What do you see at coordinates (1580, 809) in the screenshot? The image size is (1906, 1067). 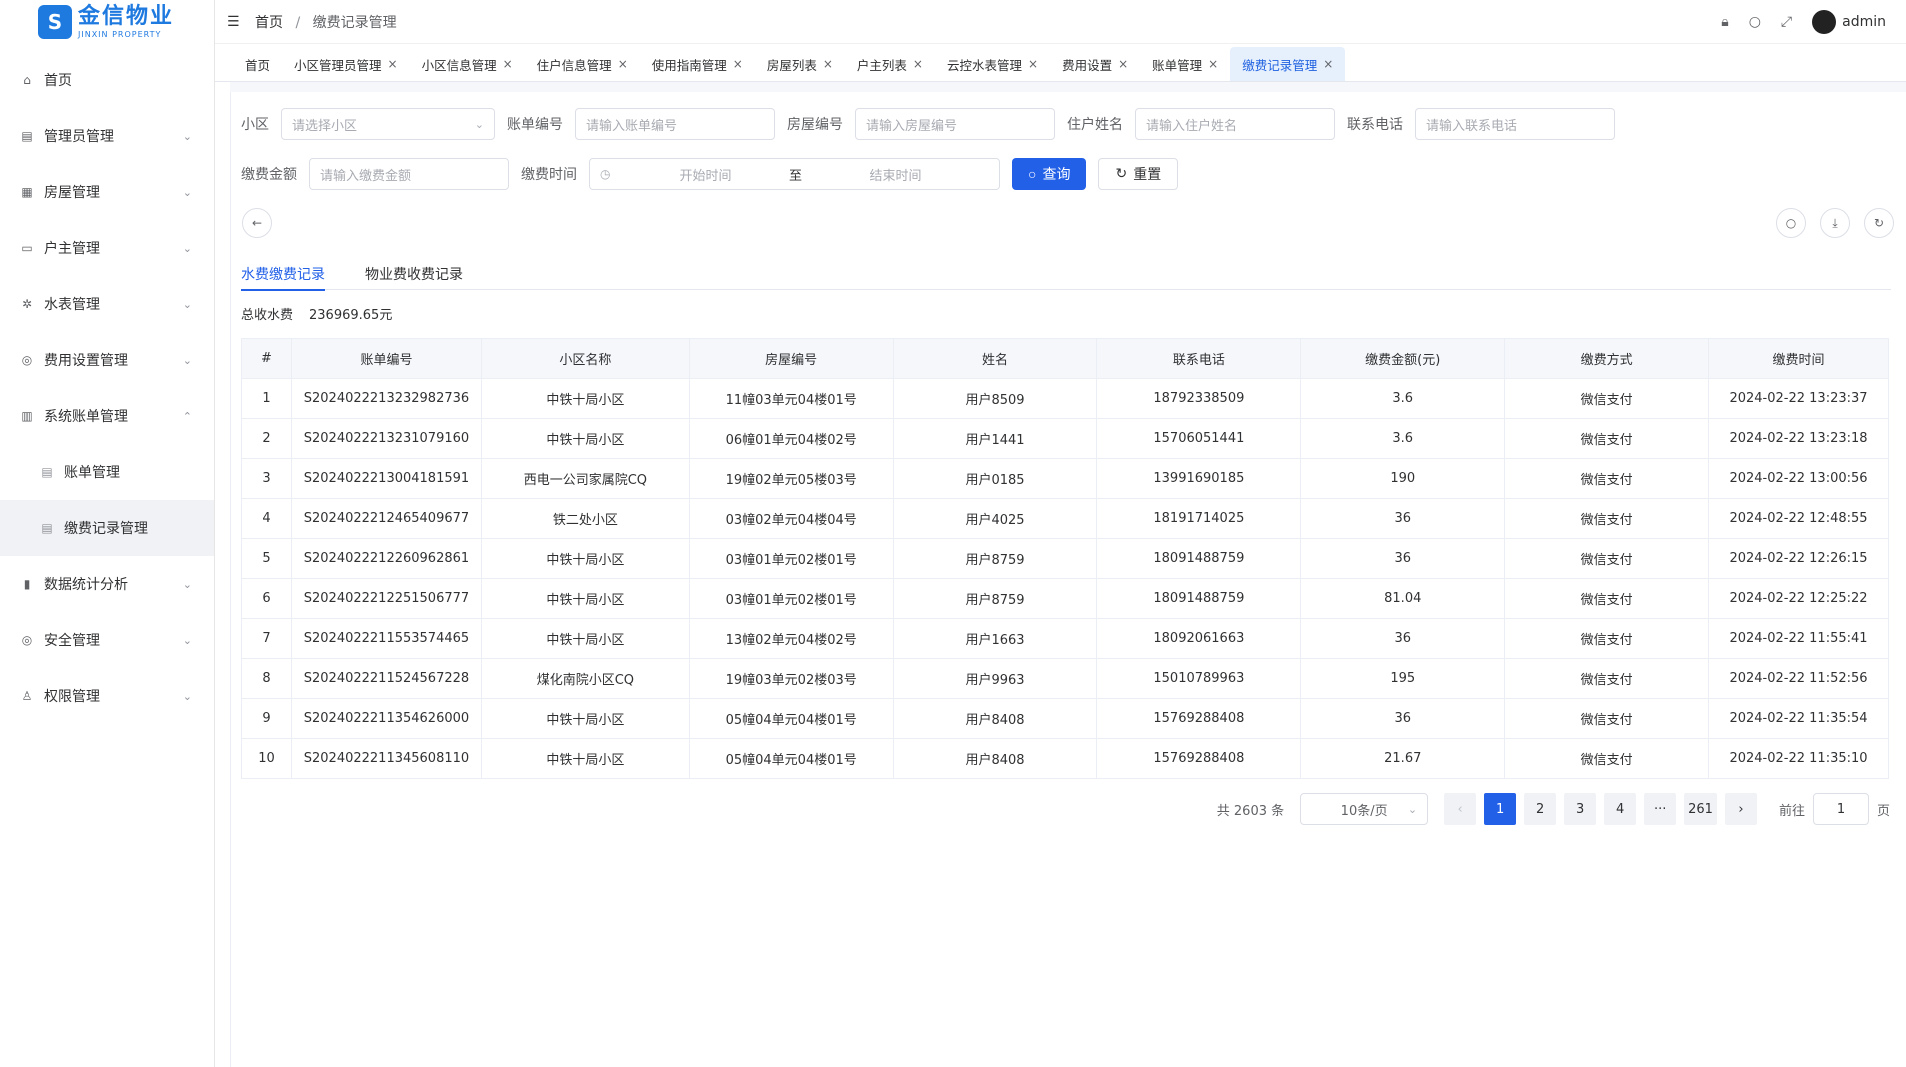 I see `page-3: 3` at bounding box center [1580, 809].